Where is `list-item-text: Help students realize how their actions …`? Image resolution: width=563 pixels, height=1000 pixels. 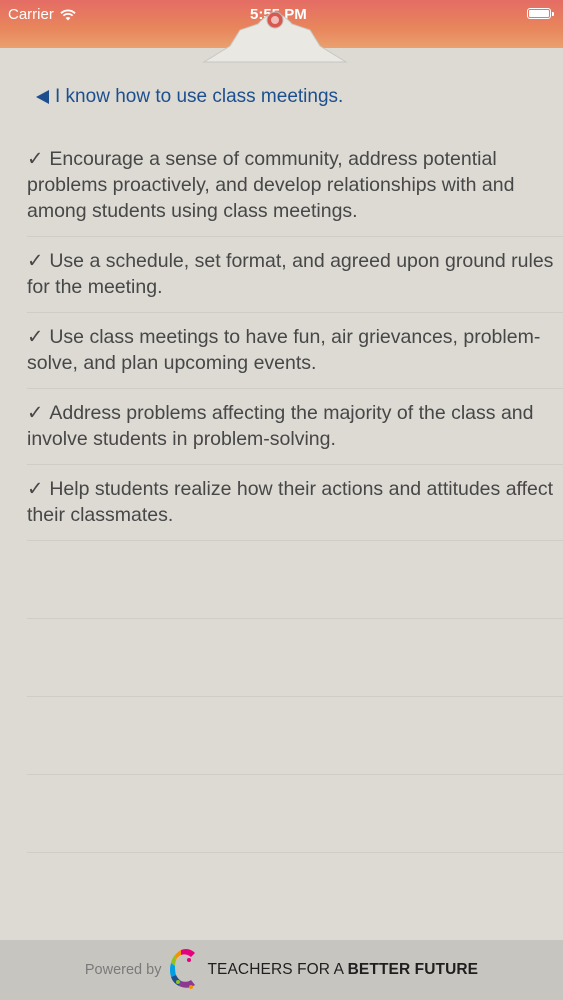
list-item-text: Help students realize how their actions … is located at coordinates (290, 502).